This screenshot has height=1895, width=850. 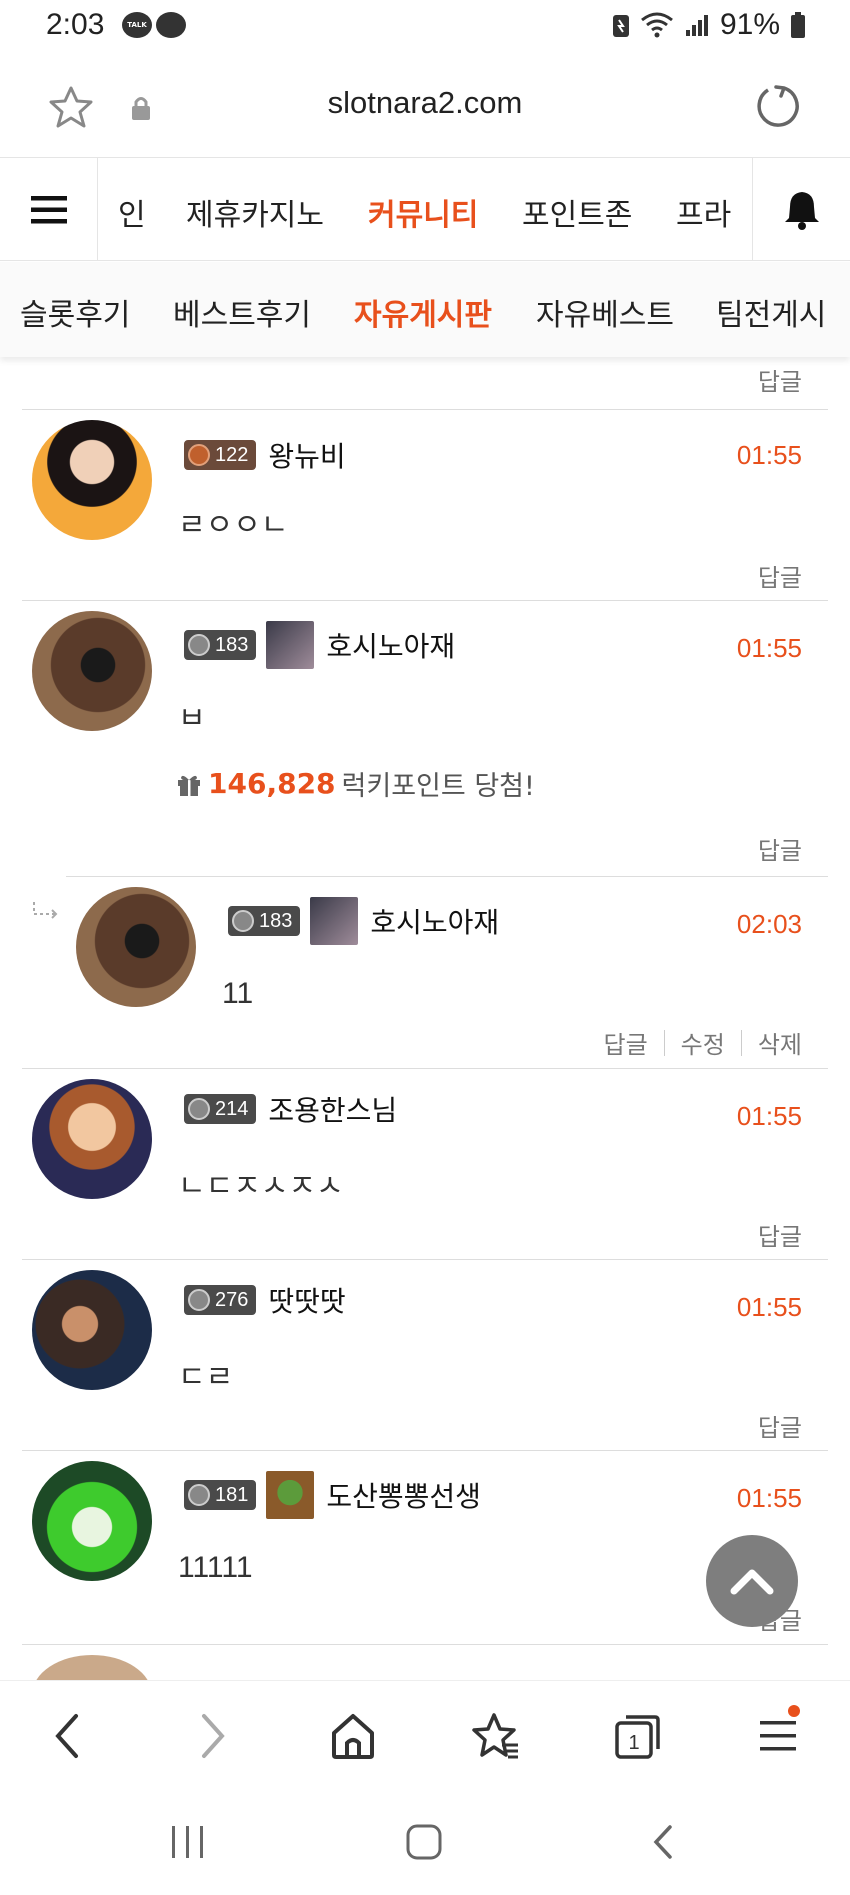 I want to click on comment-actions: 답글 수정 삭제, so click(x=702, y=1042).